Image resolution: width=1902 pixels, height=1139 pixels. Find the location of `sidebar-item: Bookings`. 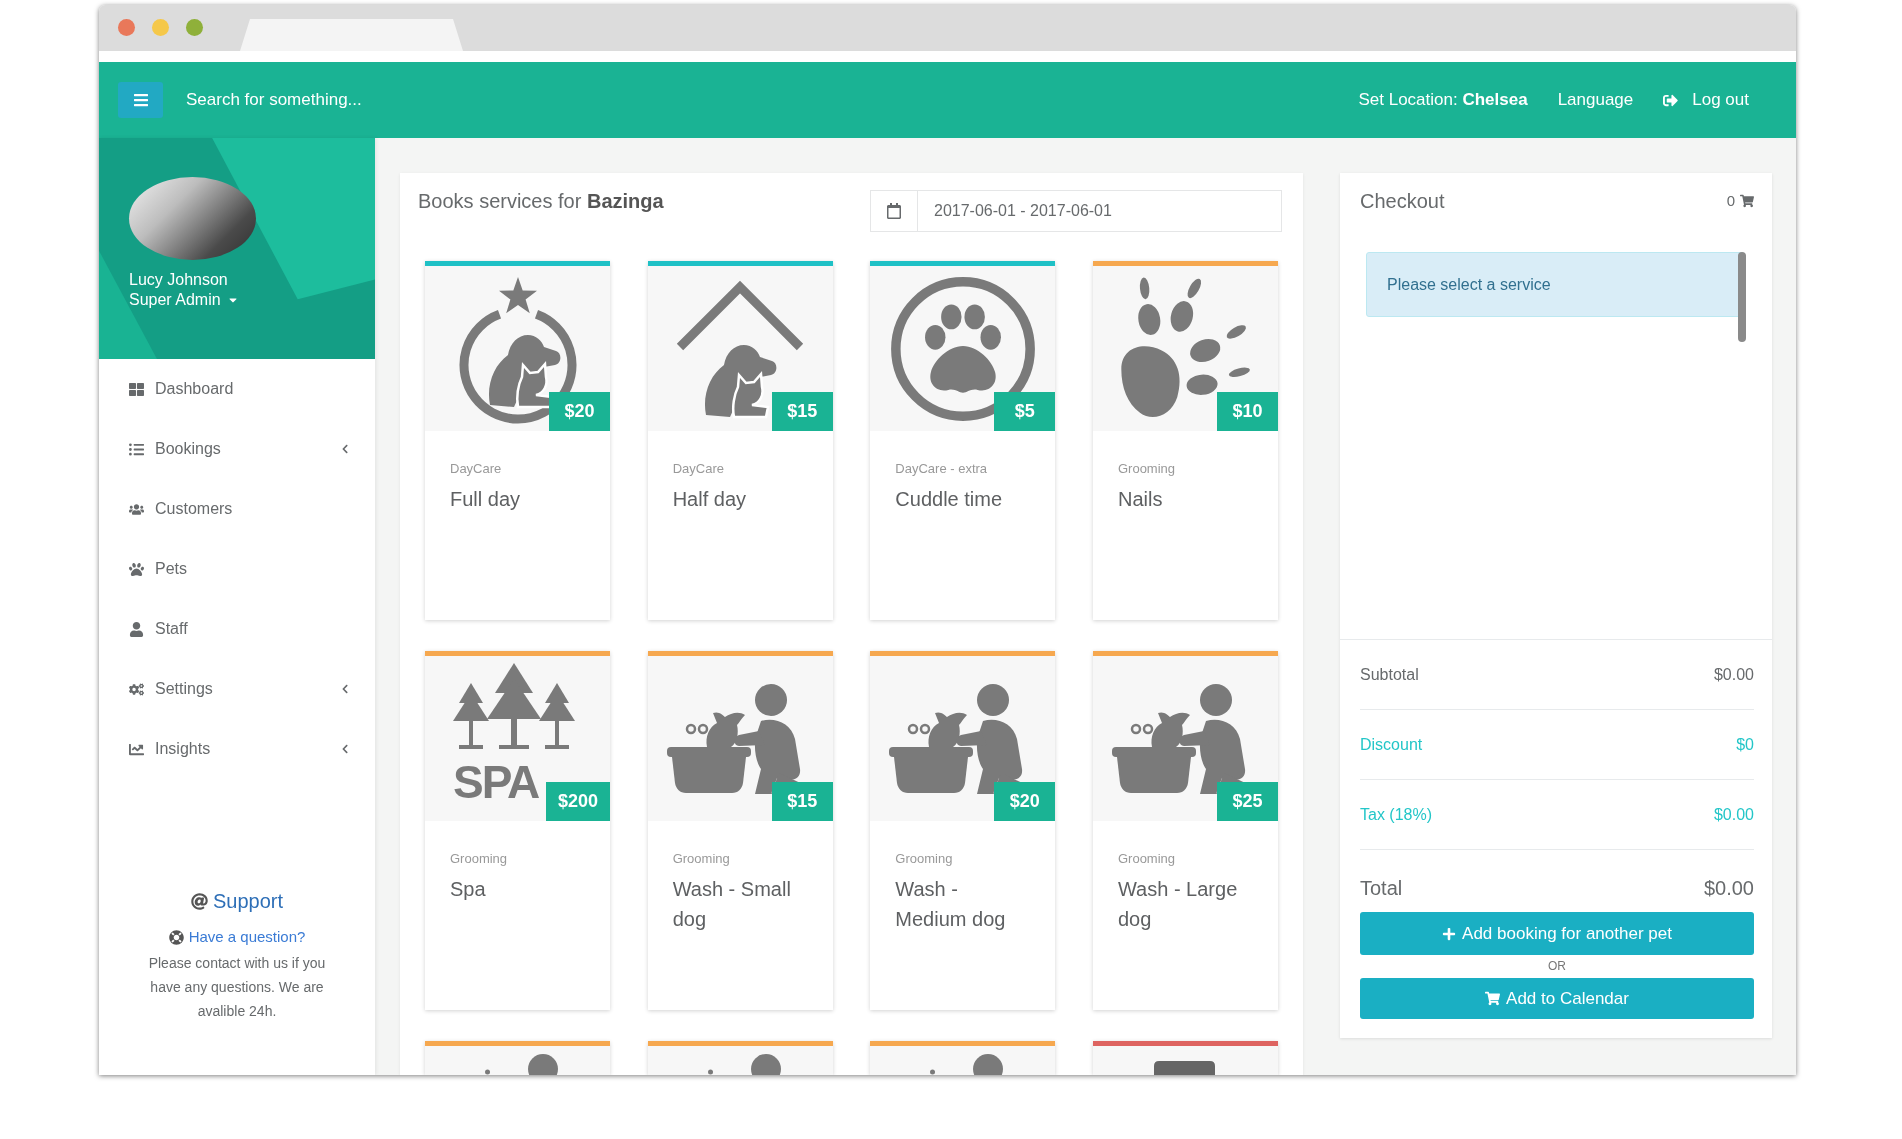

sidebar-item: Bookings is located at coordinates (237, 449).